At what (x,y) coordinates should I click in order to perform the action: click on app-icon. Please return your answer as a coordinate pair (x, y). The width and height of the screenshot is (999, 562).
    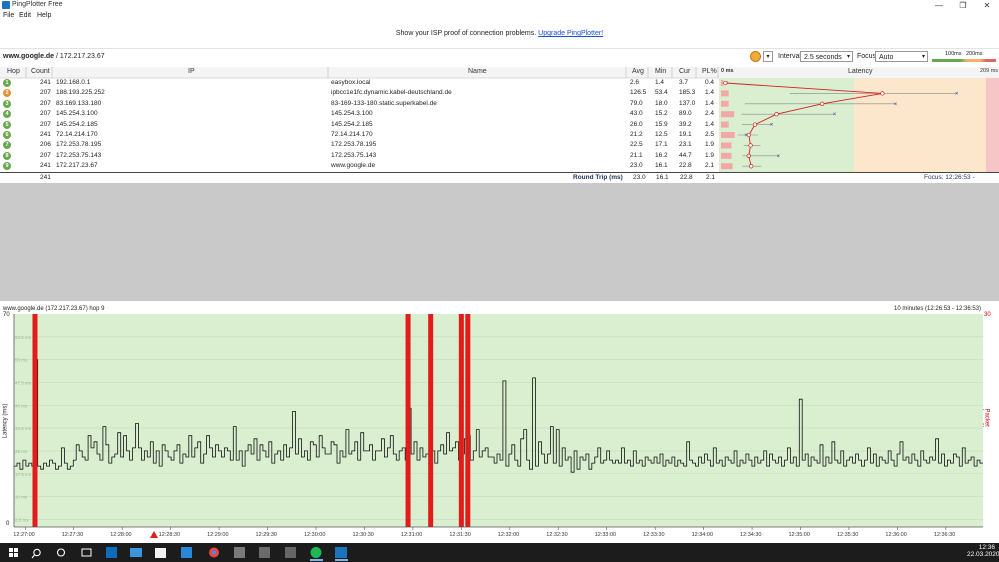
    Looking at the image, I should click on (6, 5).